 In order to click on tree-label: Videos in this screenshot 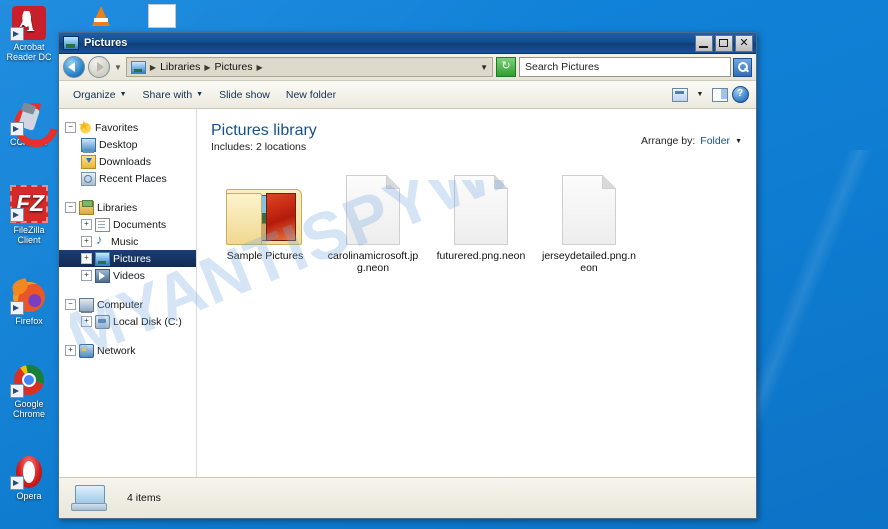, I will do `click(129, 275)`.